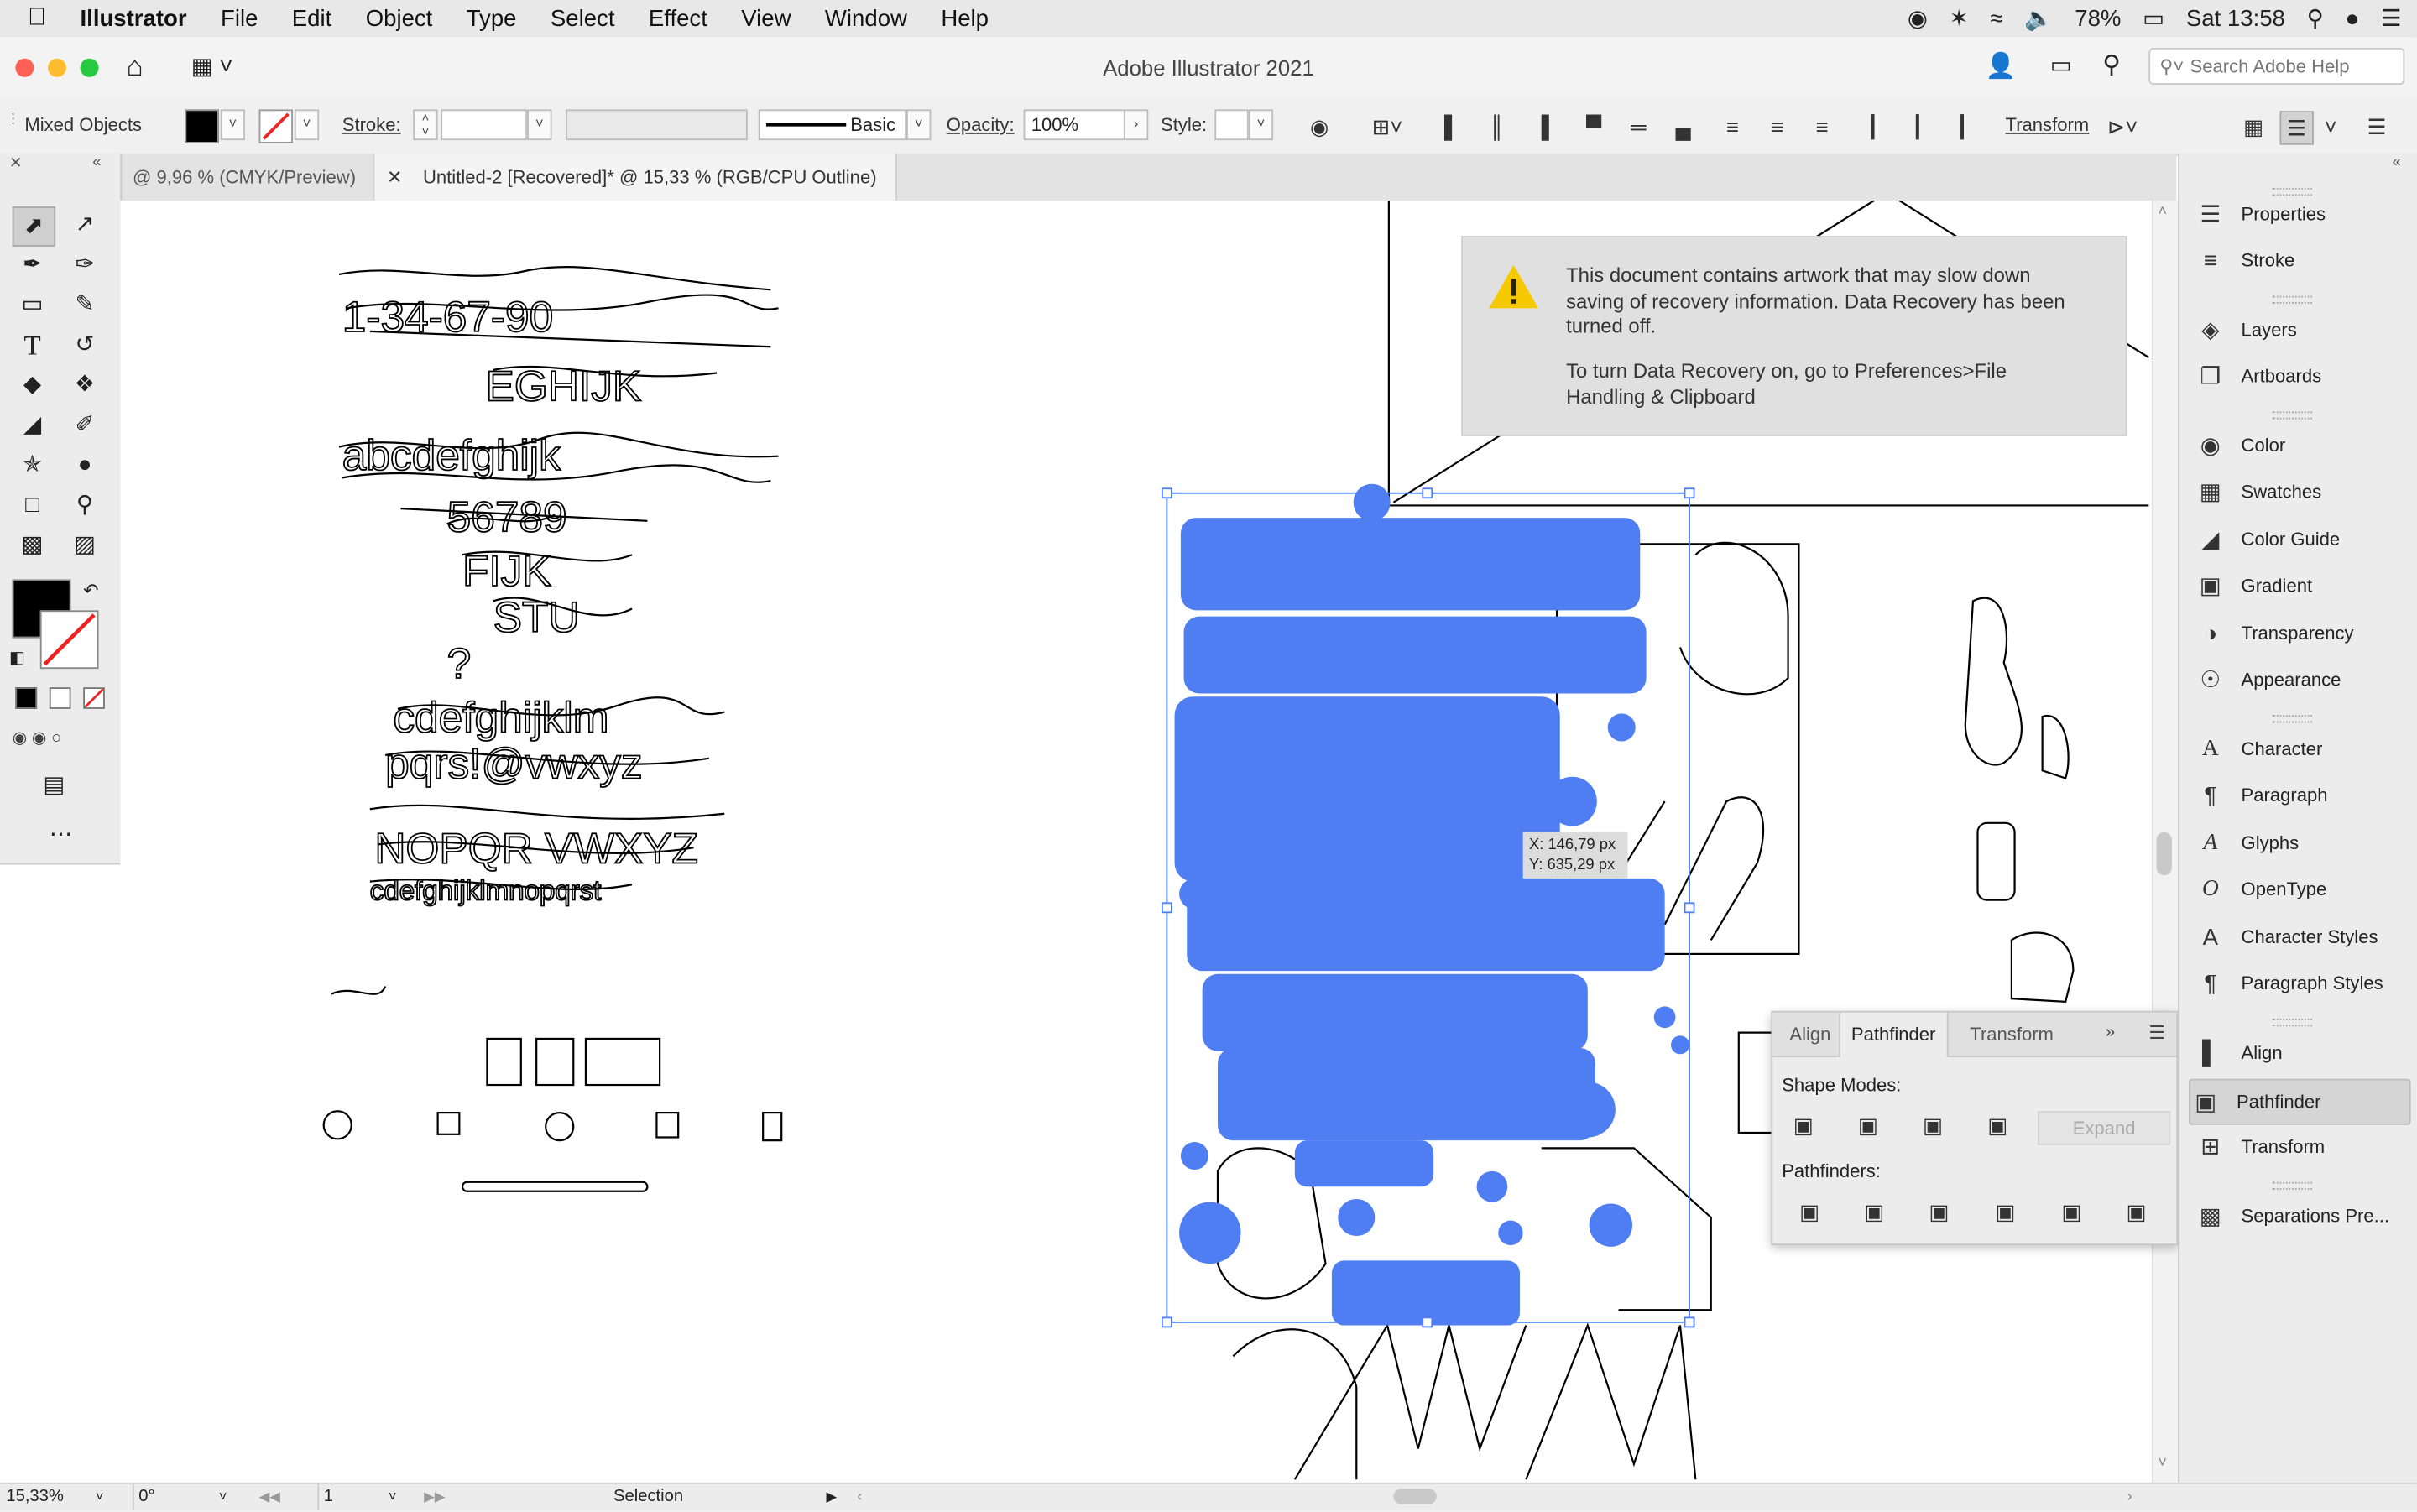 The image size is (2417, 1512). What do you see at coordinates (69, 640) in the screenshot?
I see `stroke-color-box` at bounding box center [69, 640].